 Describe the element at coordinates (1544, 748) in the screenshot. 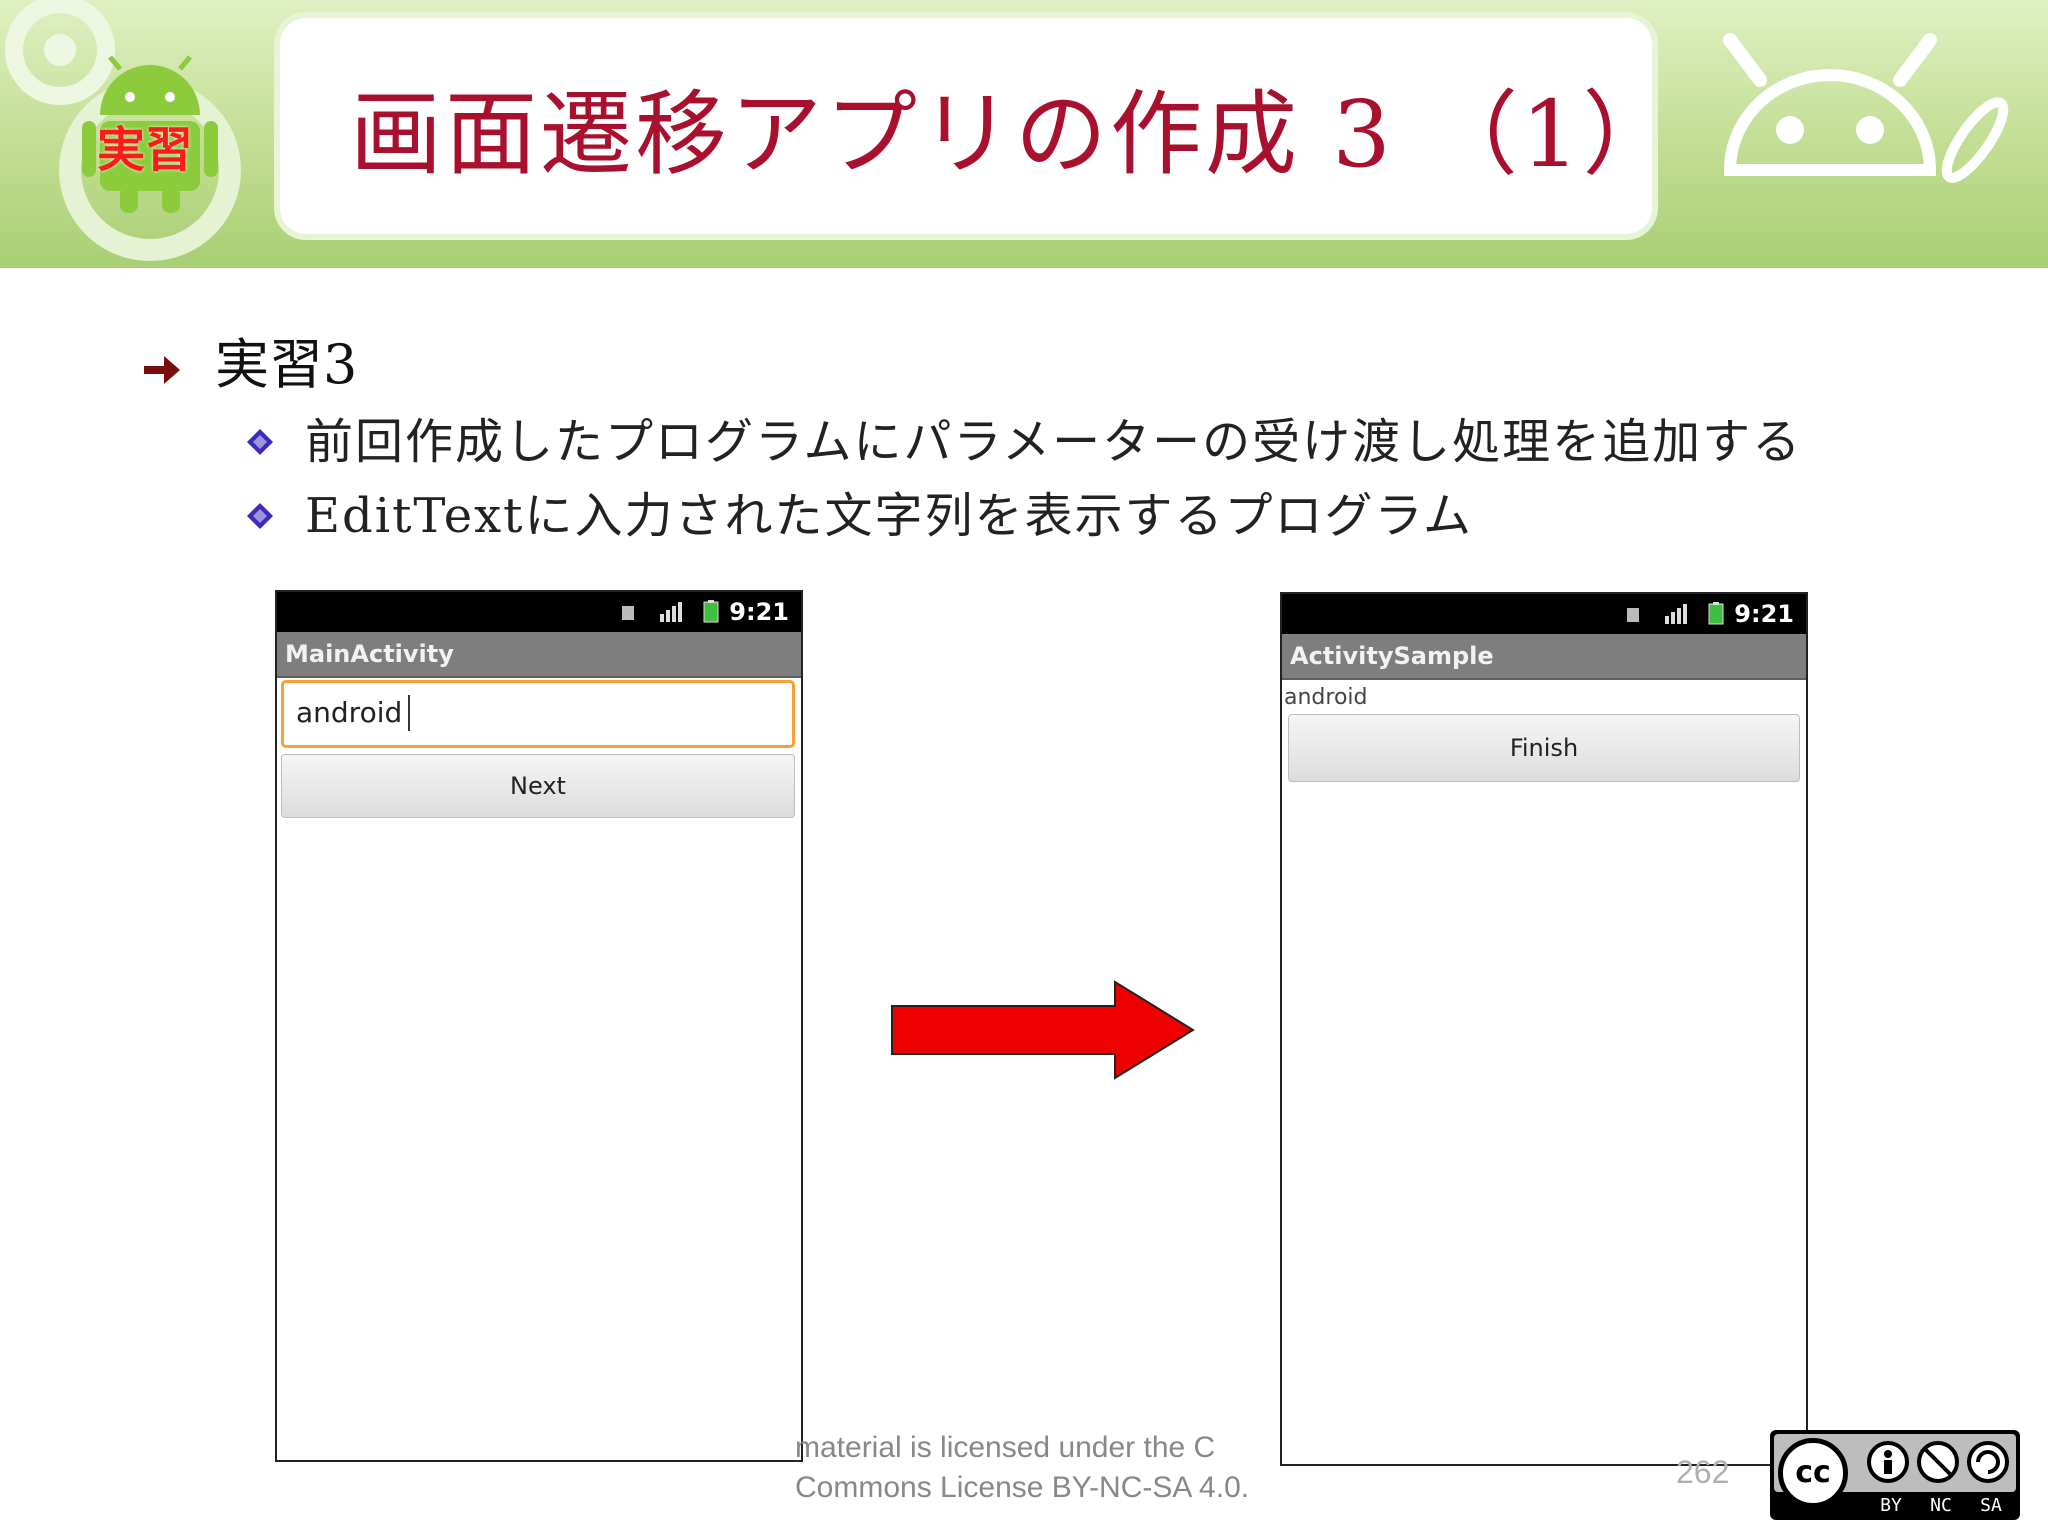

I see `finish-button: Finish` at that location.